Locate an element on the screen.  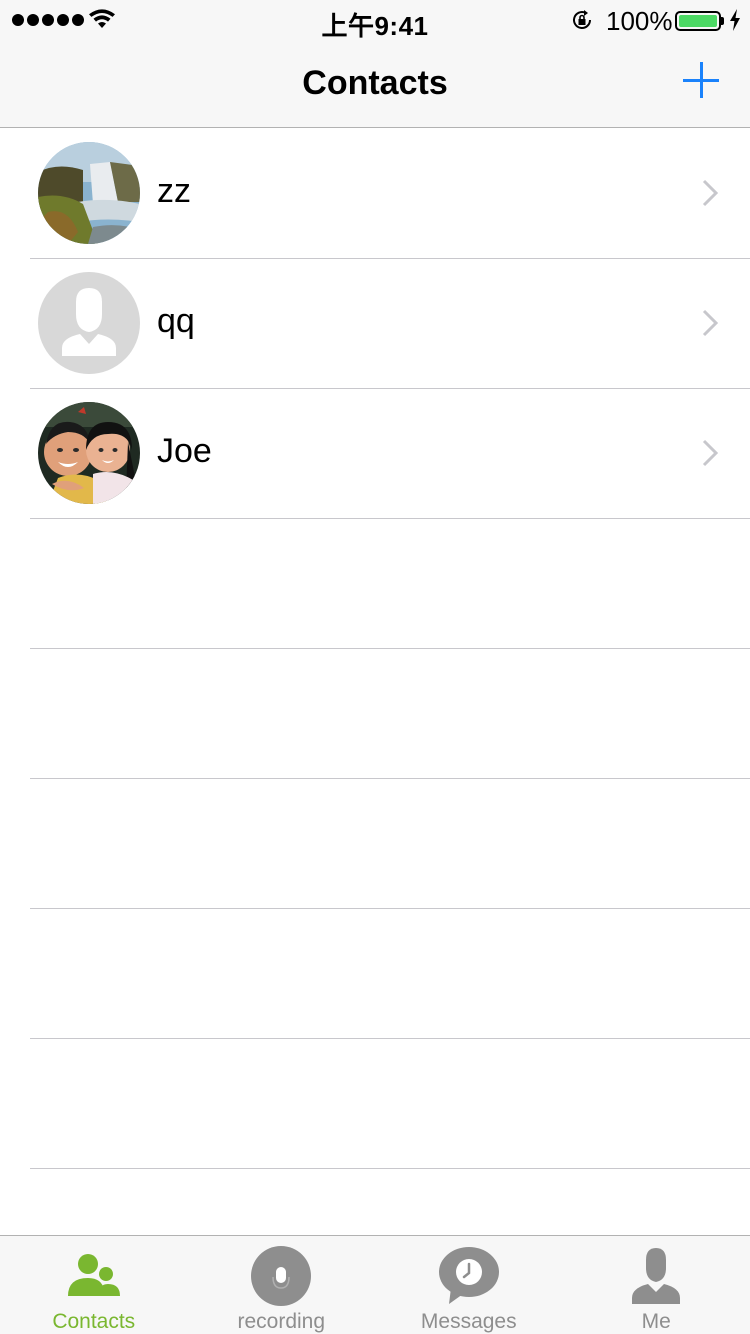
status-bar: 上午9:41 100% is located at coordinates (375, 20).